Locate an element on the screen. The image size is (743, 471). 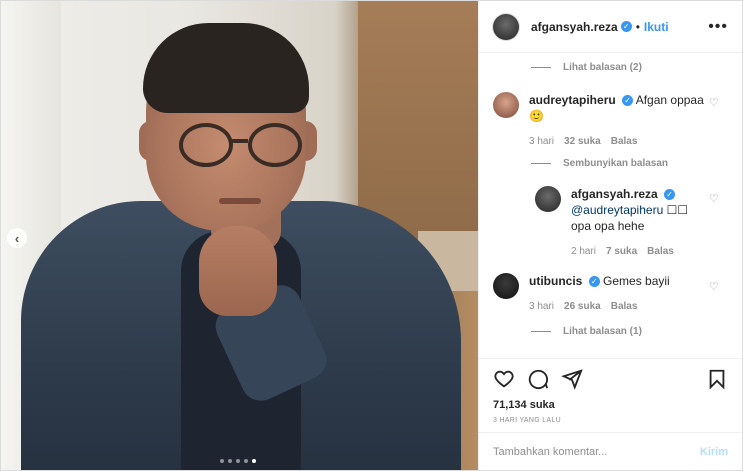
post-header: afgansyah.reza ✓ • Ikuti ••• is located at coordinates (610, 27).